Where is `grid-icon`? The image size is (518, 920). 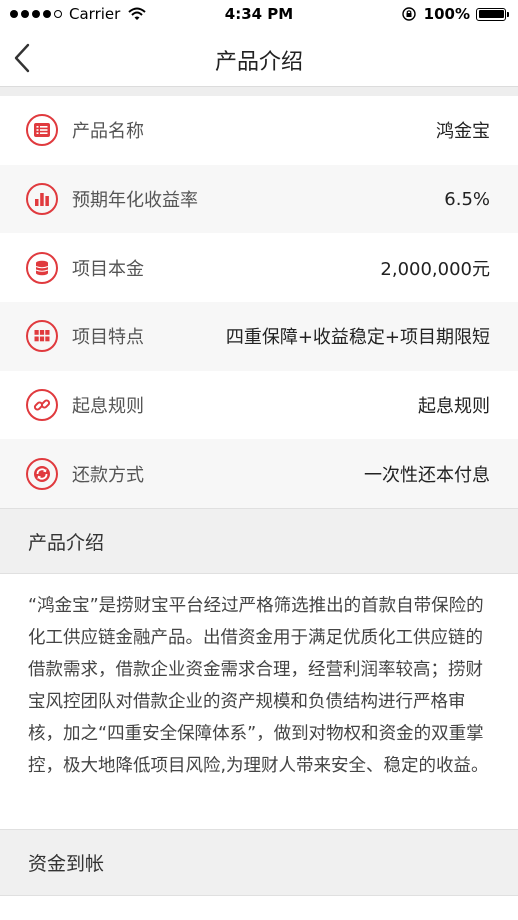 grid-icon is located at coordinates (42, 336).